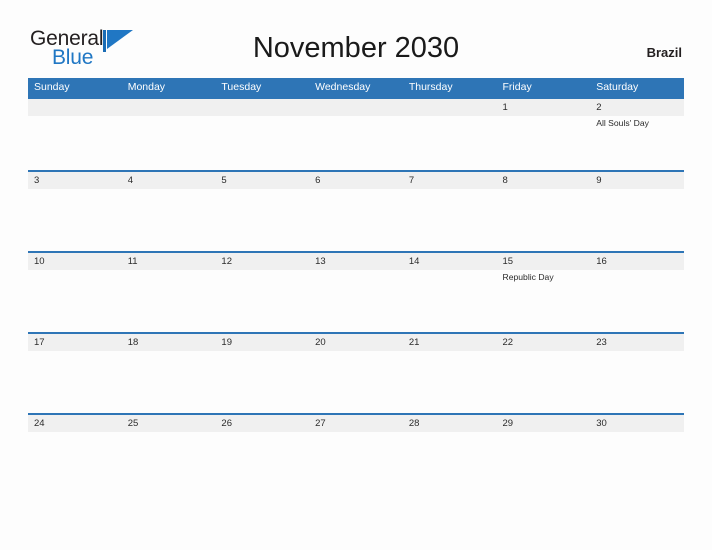 The width and height of the screenshot is (712, 550). What do you see at coordinates (637, 134) in the screenshot?
I see `calendar-day-cell: 2 All Souls' Day` at bounding box center [637, 134].